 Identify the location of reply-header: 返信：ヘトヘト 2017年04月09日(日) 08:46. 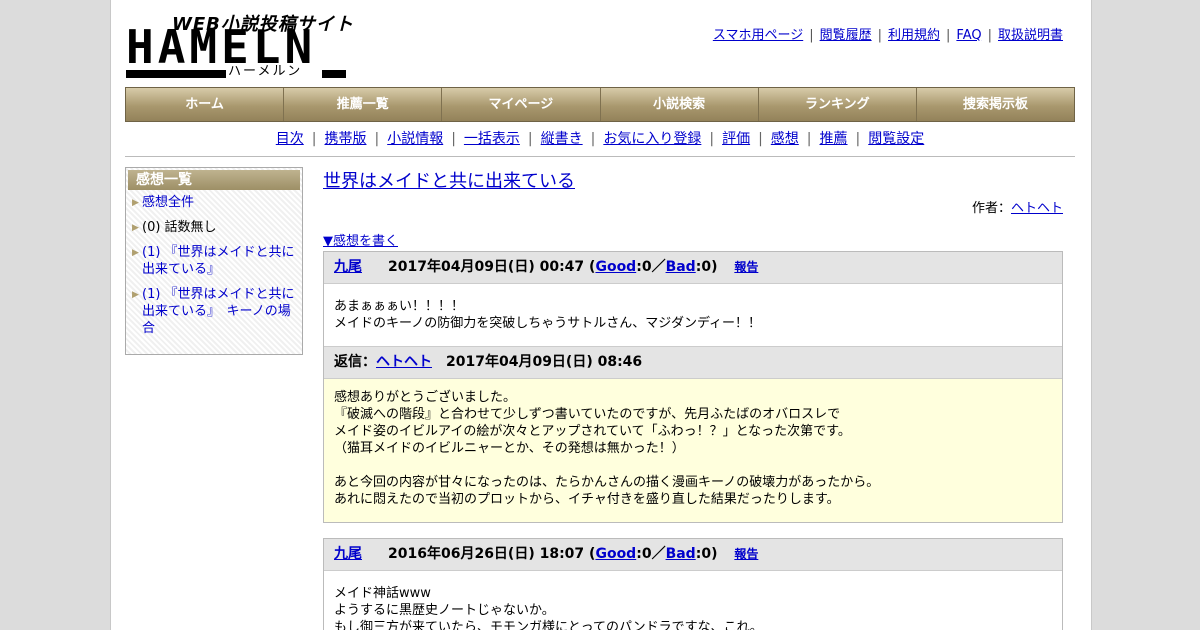
(693, 362).